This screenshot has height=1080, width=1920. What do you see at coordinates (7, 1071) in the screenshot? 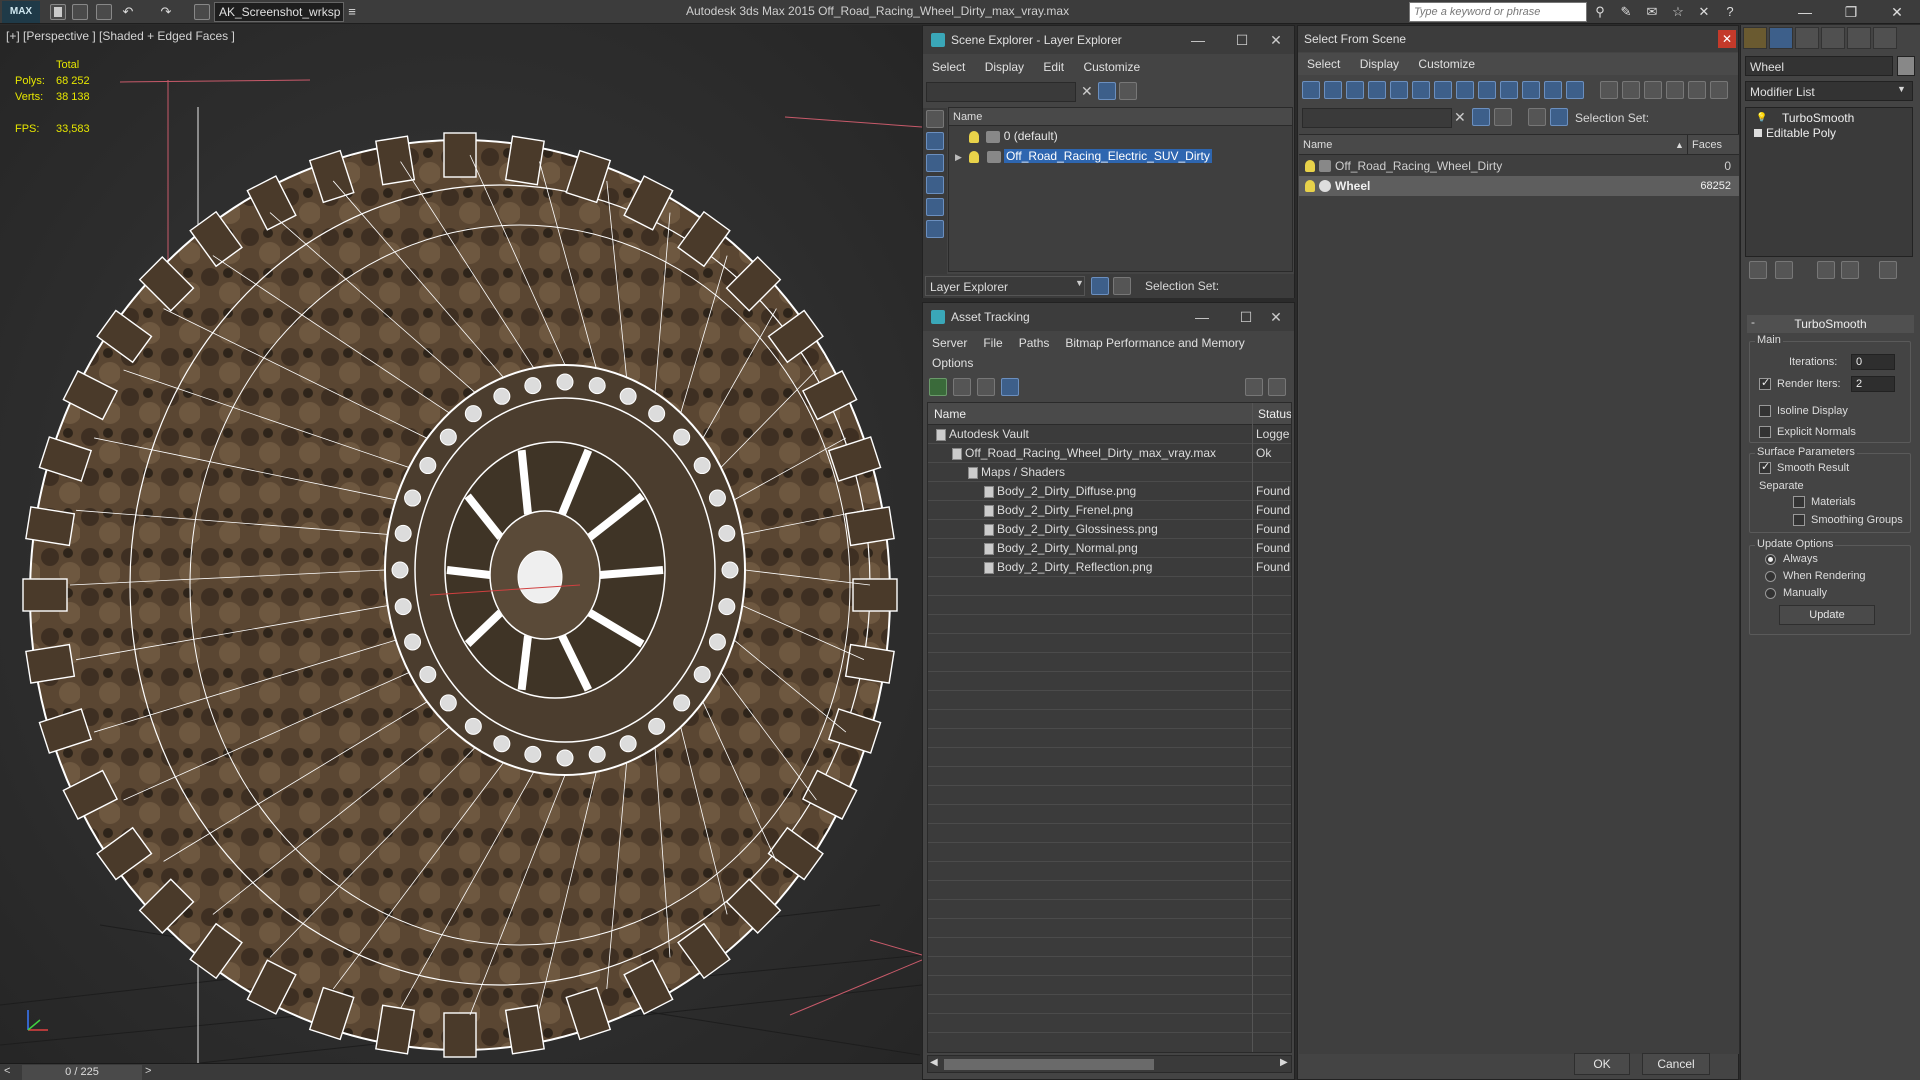
I see `prev-frame-icon: <` at bounding box center [7, 1071].